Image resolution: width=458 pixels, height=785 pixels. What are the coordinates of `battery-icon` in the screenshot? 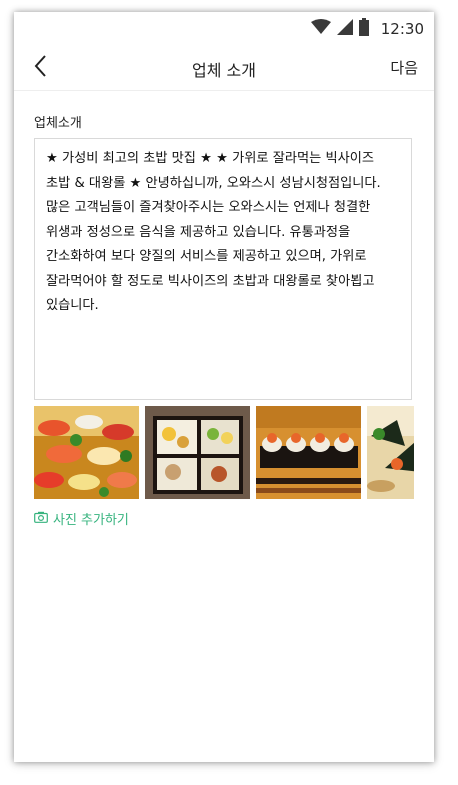 It's located at (363, 29).